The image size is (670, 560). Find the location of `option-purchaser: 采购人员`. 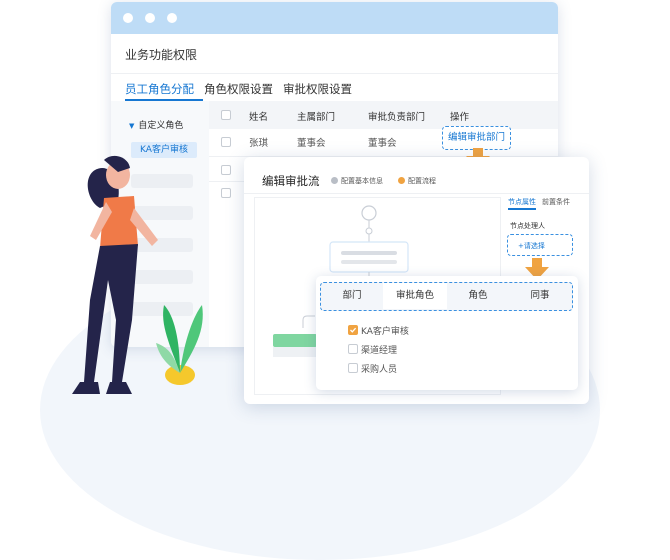

option-purchaser: 采购人员 is located at coordinates (372, 368).